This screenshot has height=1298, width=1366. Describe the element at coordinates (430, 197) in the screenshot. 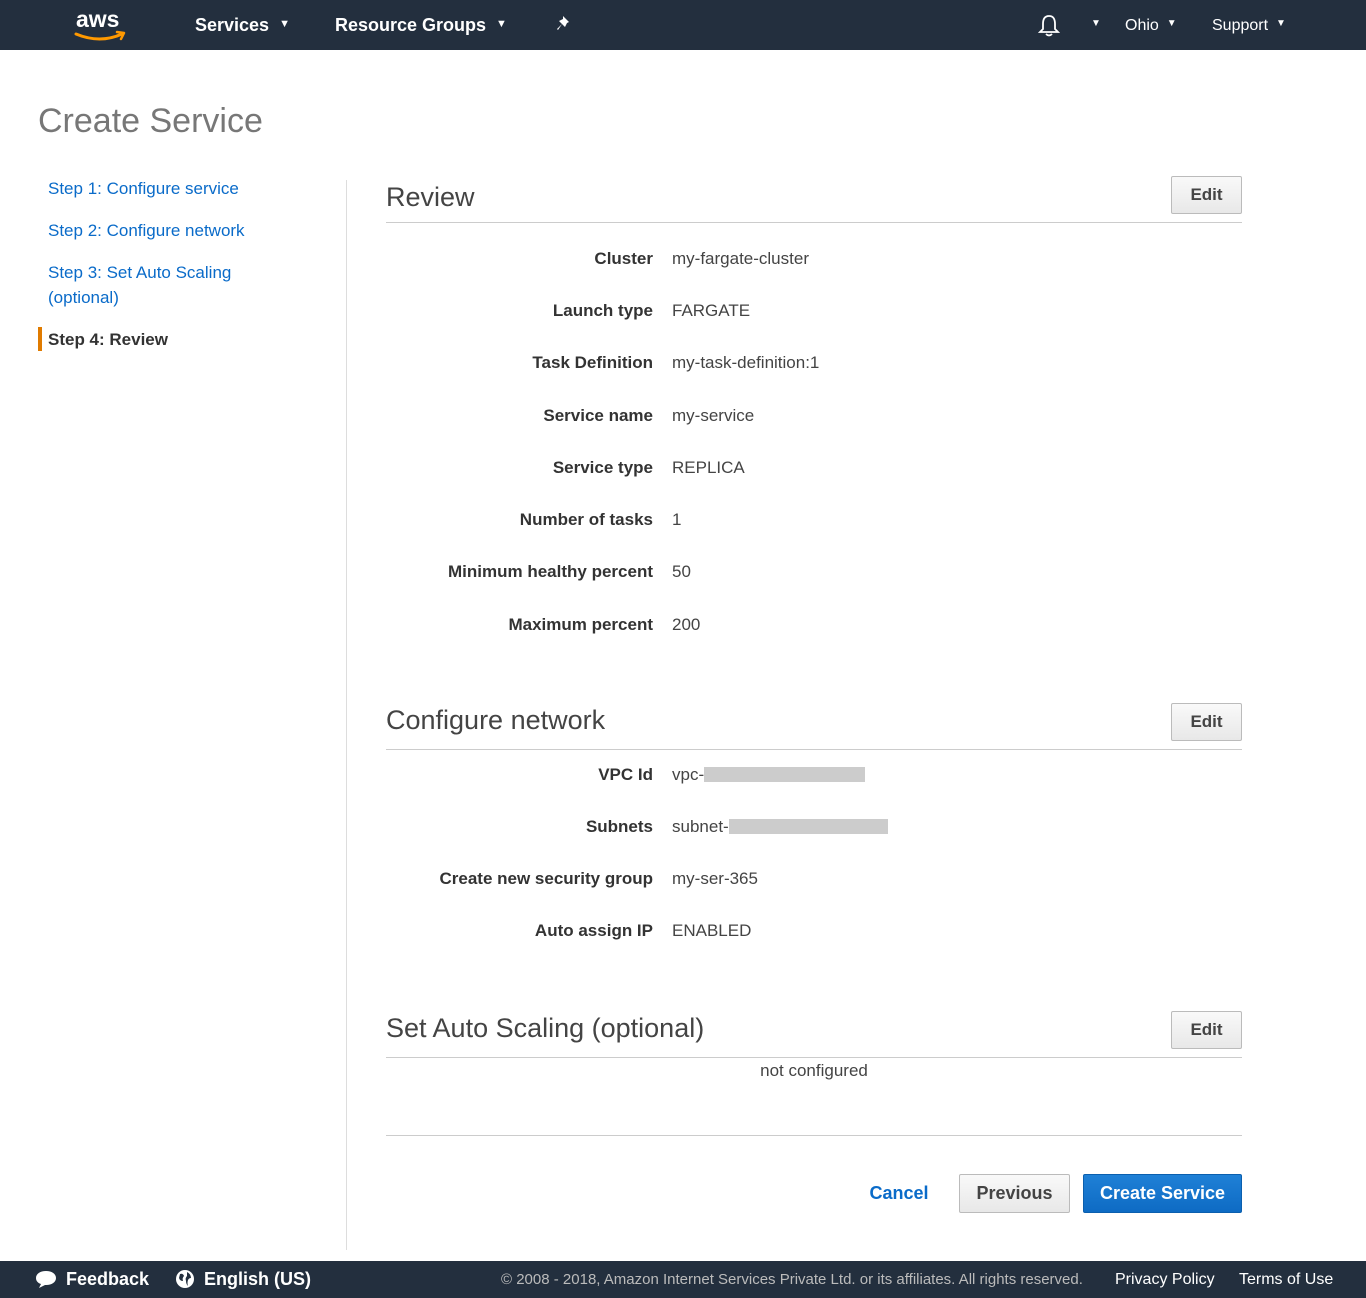

I see `review-title: Review` at that location.